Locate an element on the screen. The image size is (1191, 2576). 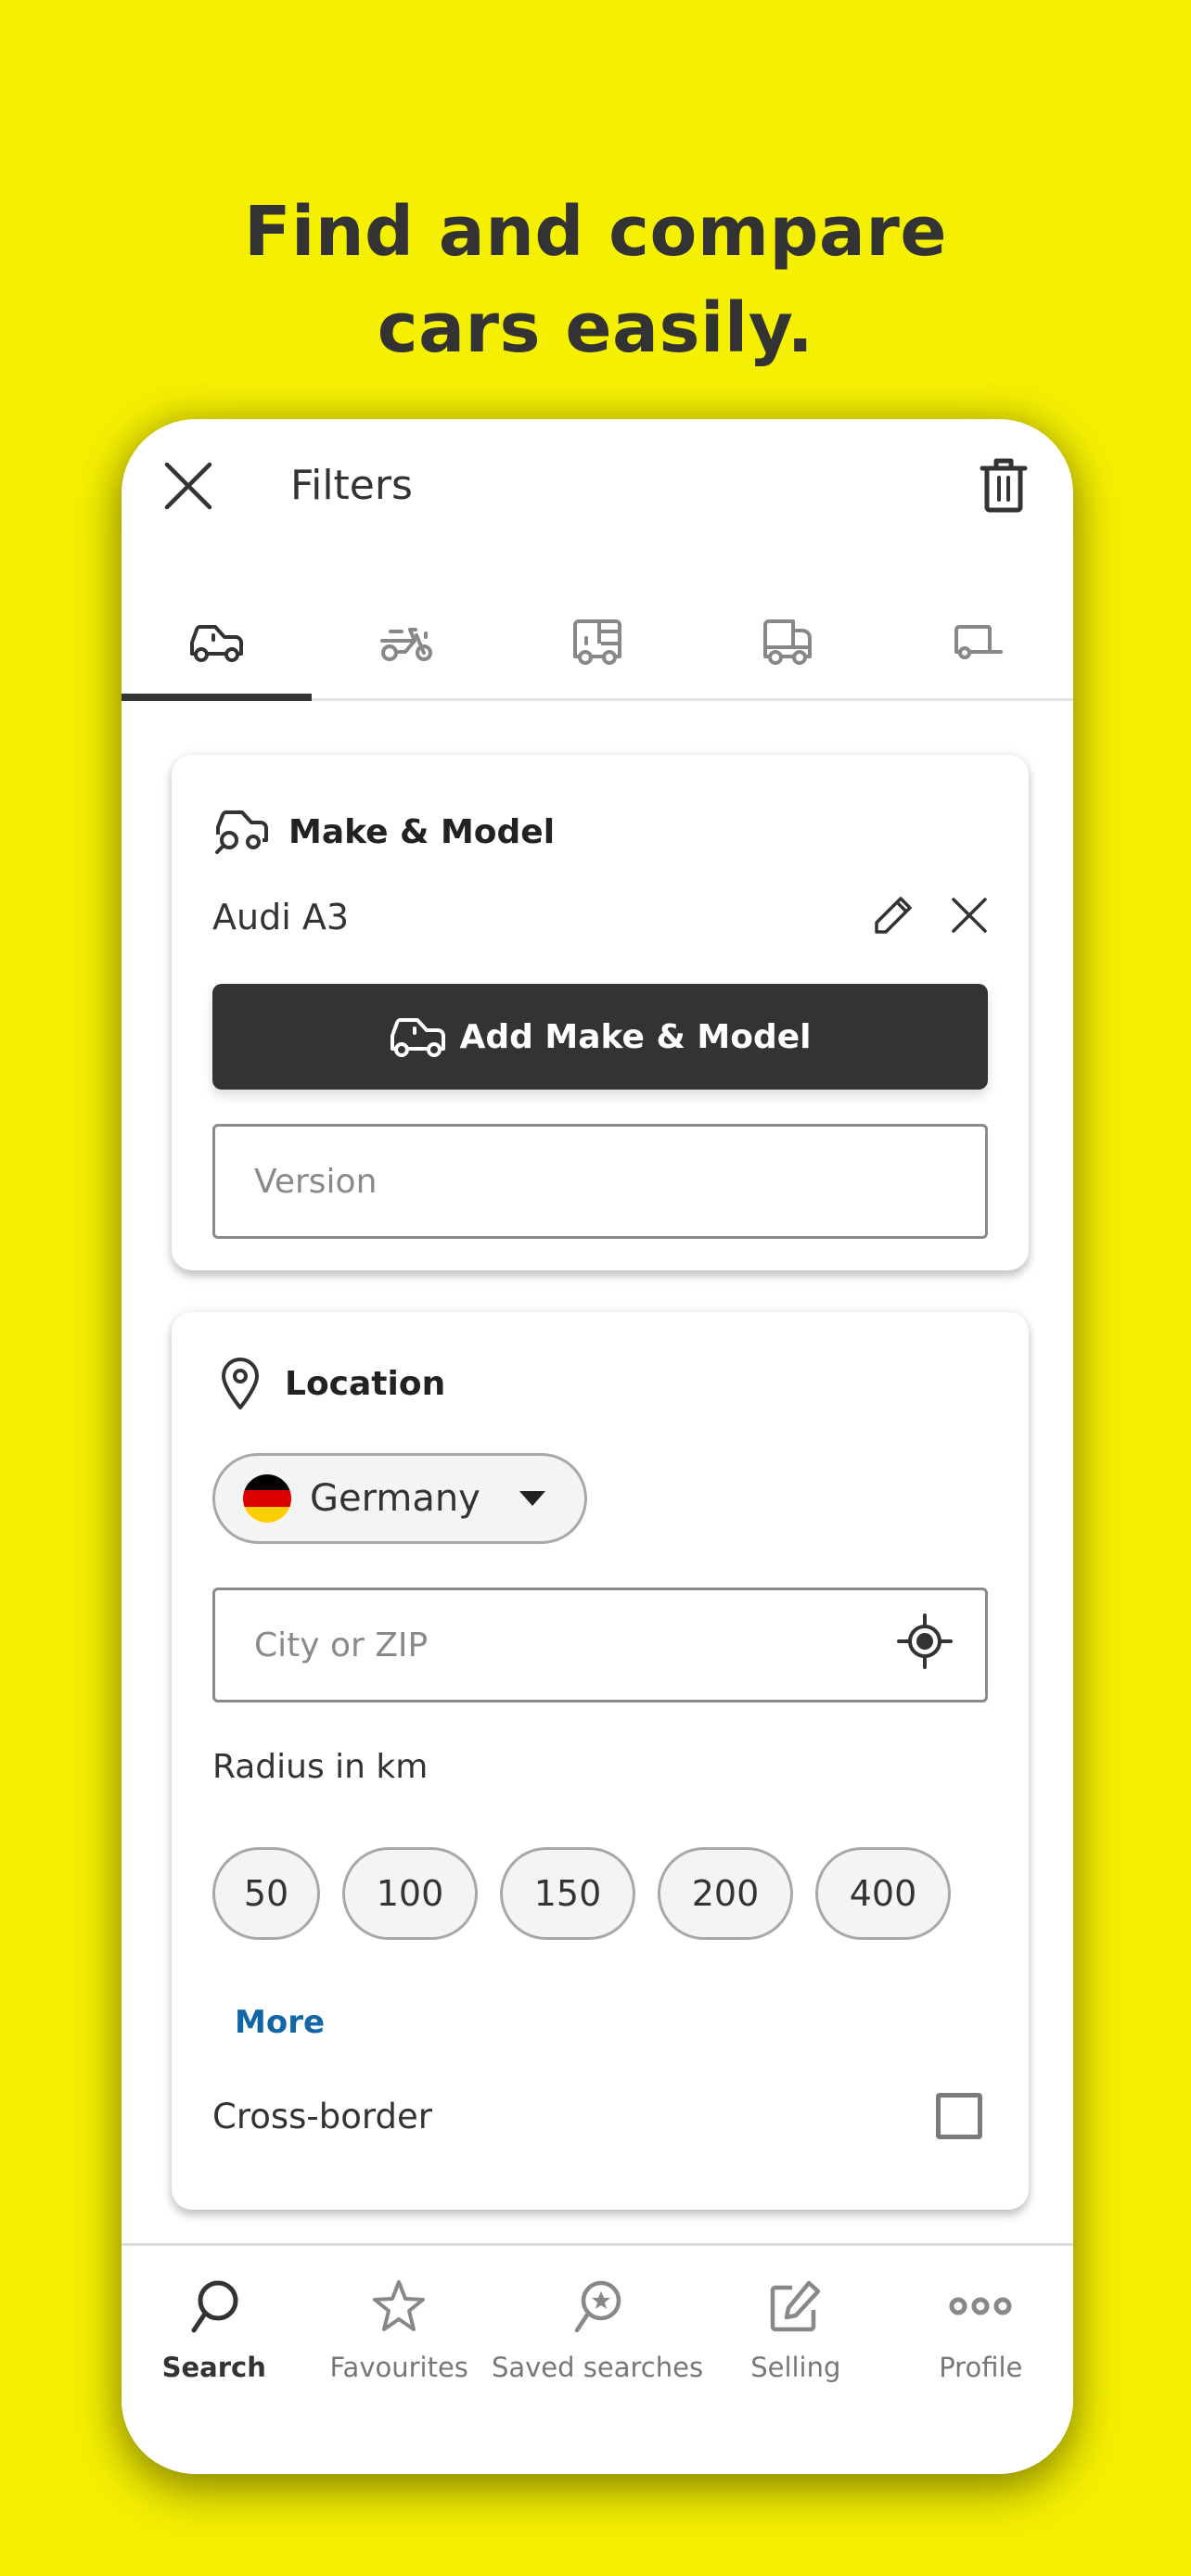
radius-chip: 50 is located at coordinates (266, 1893).